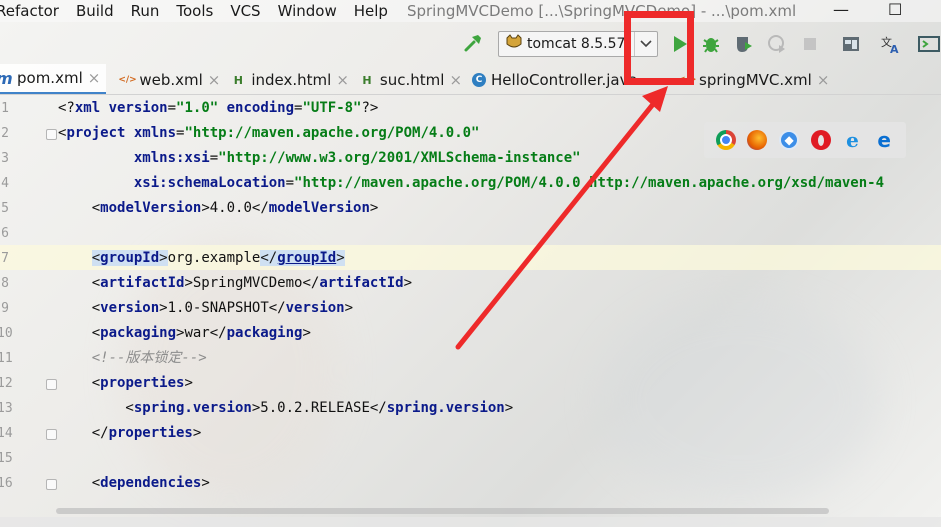  Describe the element at coordinates (470, 522) in the screenshot. I see `status-strip` at that location.